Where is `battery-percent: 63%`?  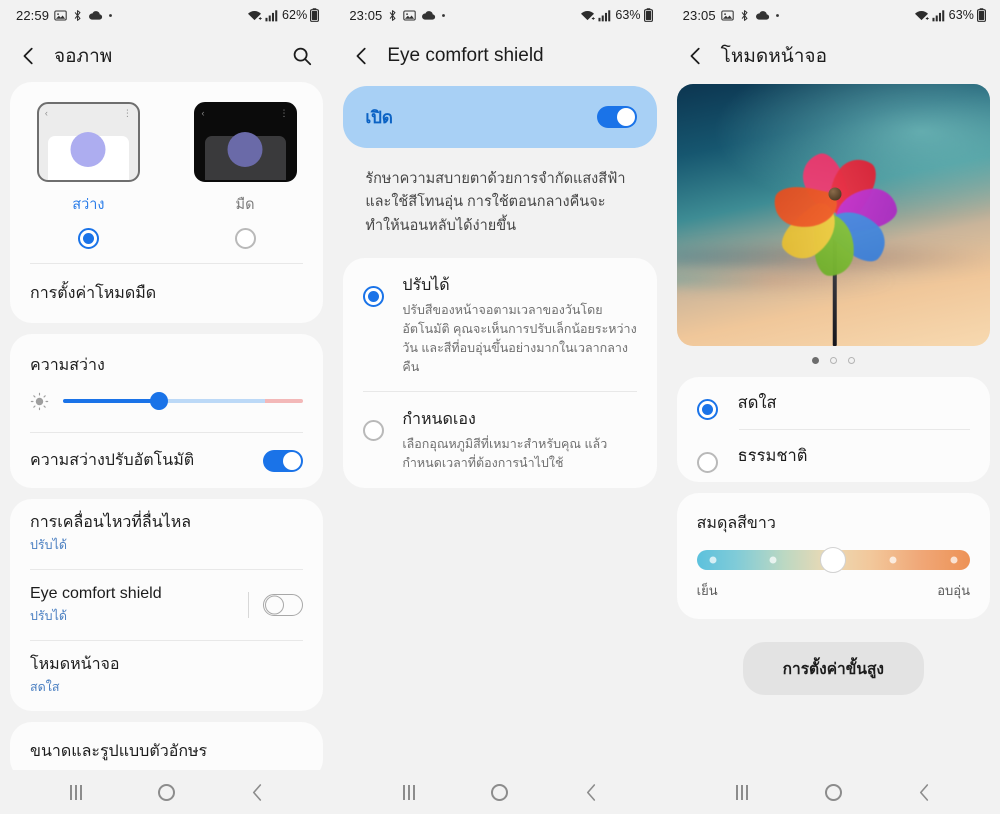
battery-percent: 63% is located at coordinates (961, 15).